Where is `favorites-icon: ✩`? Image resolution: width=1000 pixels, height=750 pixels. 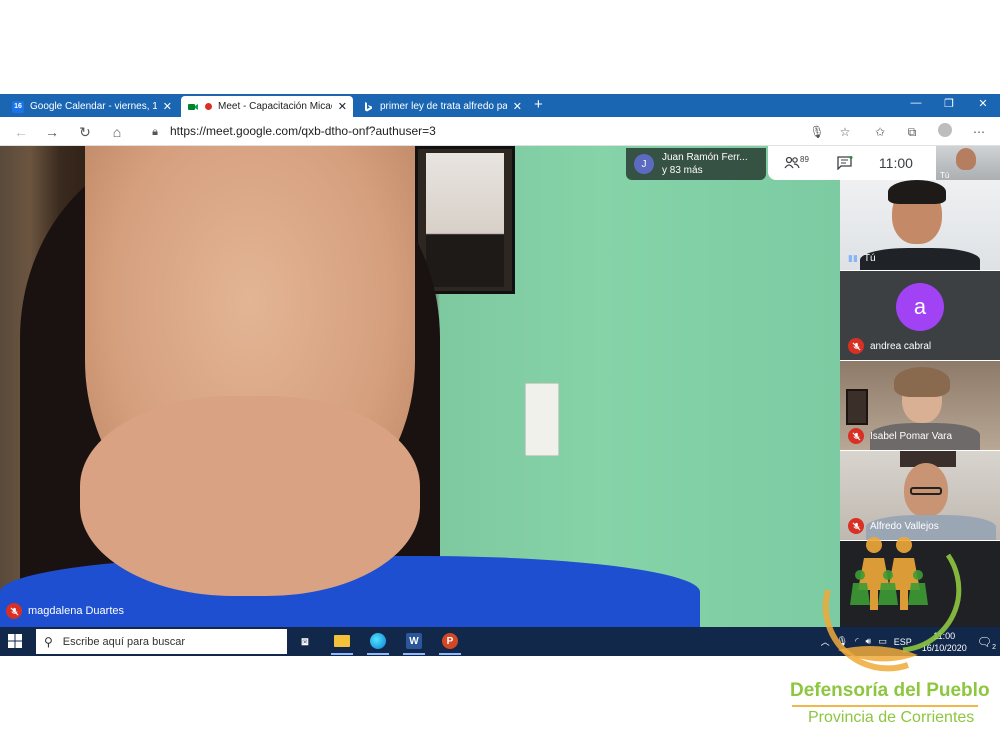 favorites-icon: ✩ is located at coordinates (880, 132).